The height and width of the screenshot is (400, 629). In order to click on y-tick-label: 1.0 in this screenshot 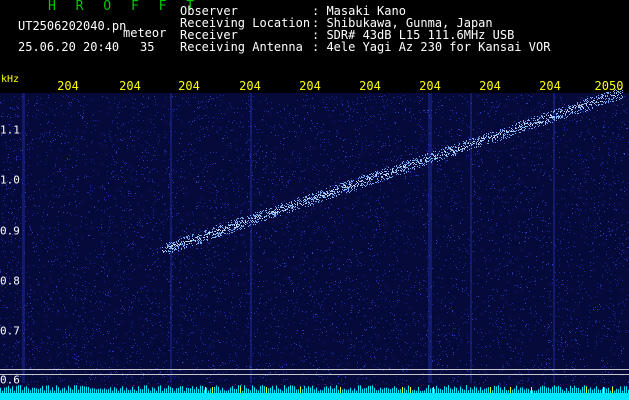, I will do `click(10, 180)`.